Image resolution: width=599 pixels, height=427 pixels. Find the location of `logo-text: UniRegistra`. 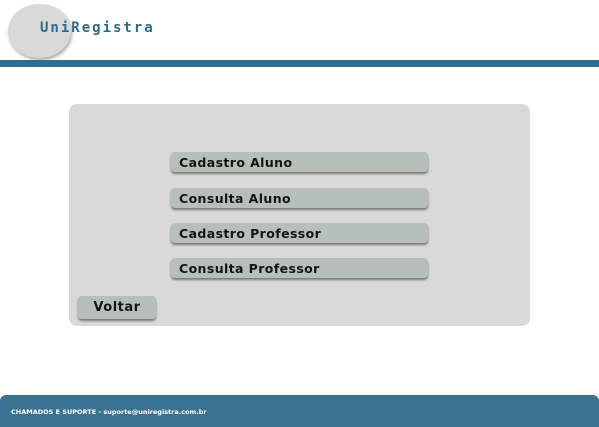

logo-text: UniRegistra is located at coordinates (97, 28).